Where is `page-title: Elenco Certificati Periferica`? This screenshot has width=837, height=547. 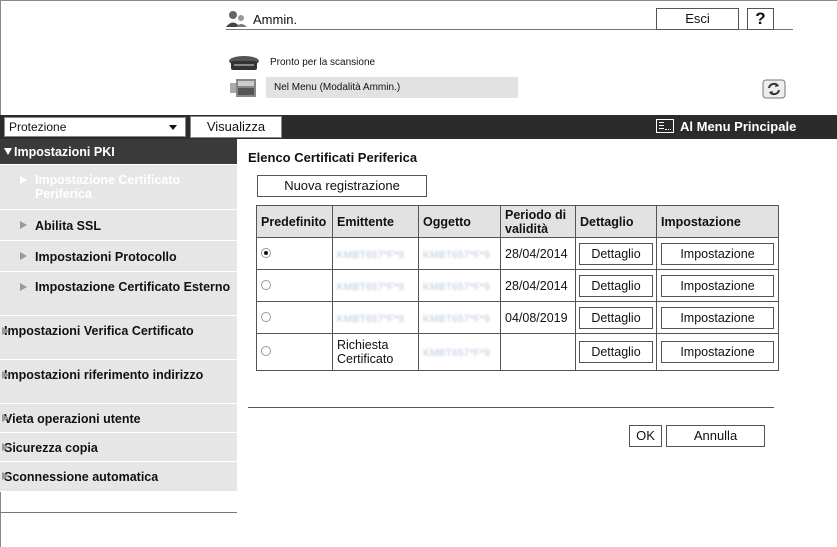 page-title: Elenco Certificati Periferica is located at coordinates (333, 157).